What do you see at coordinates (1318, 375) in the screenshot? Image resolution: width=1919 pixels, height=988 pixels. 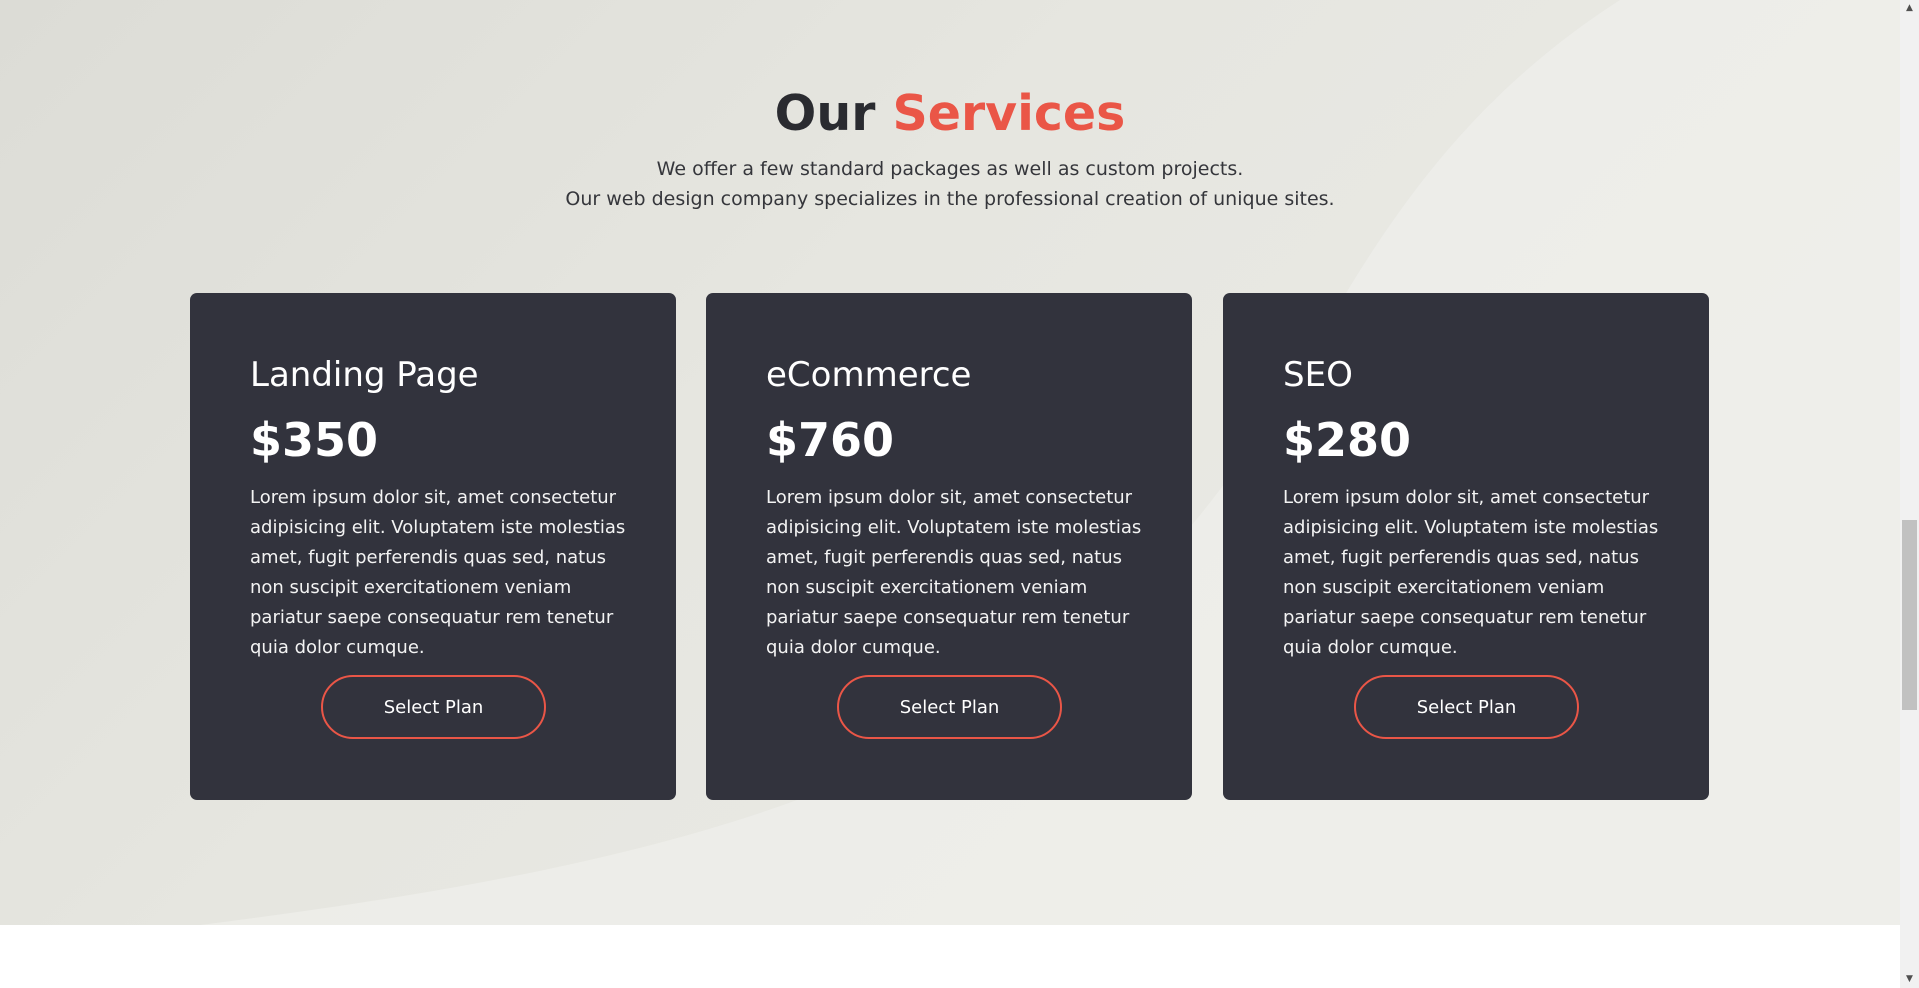 I see `card-title: SEO` at bounding box center [1318, 375].